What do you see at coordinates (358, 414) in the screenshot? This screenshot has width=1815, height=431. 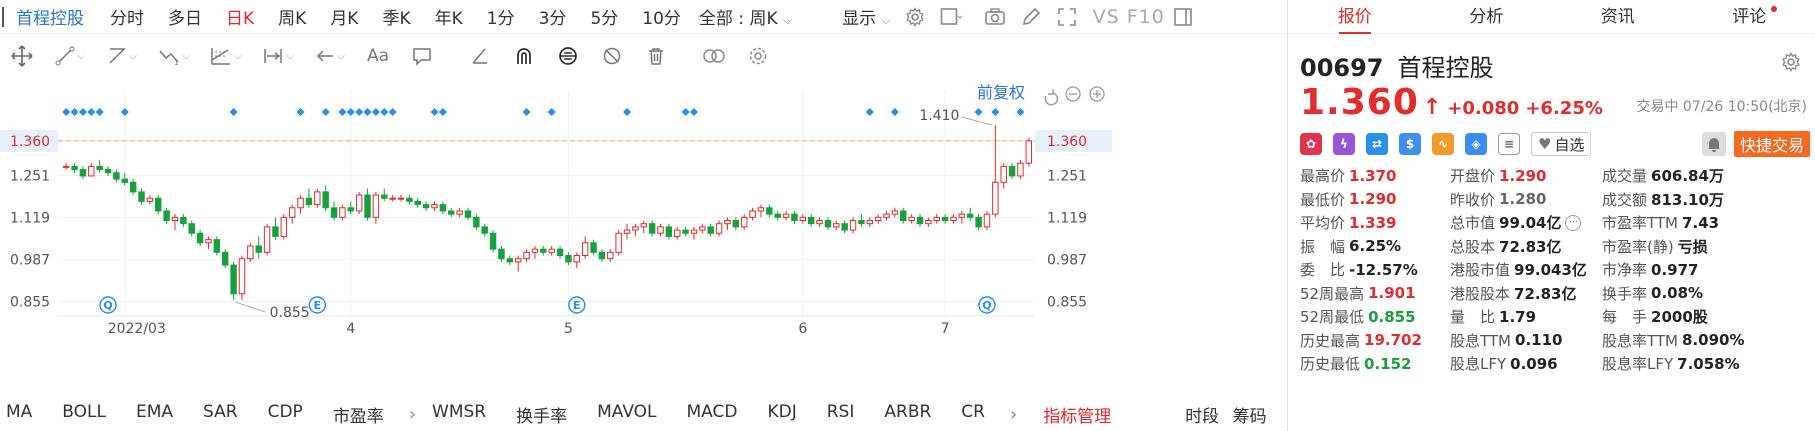 I see `indicator-tab: 市盈率` at bounding box center [358, 414].